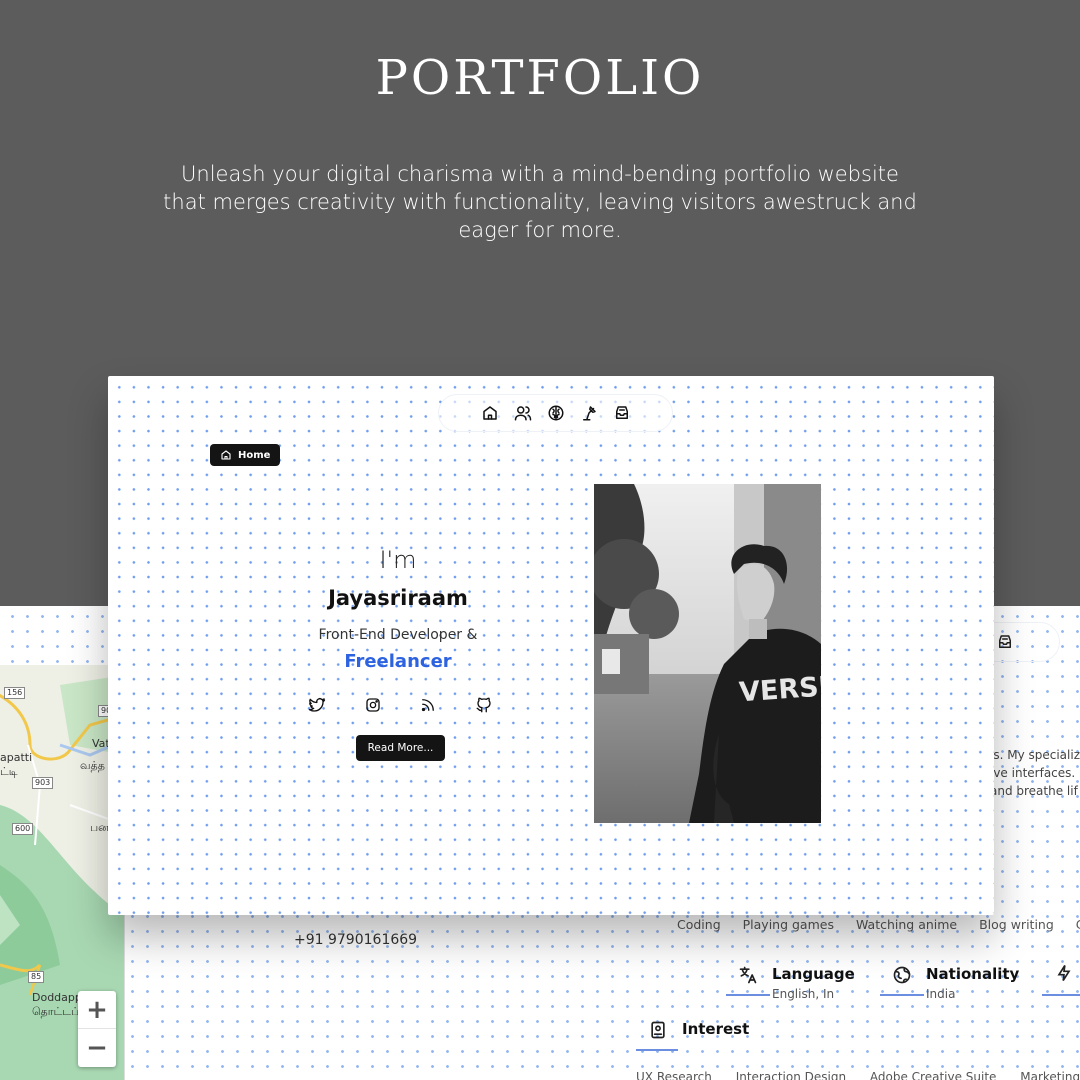 The width and height of the screenshot is (1080, 1080). Describe the element at coordinates (356, 940) in the screenshot. I see `phone-number: +91 9790161669` at that location.